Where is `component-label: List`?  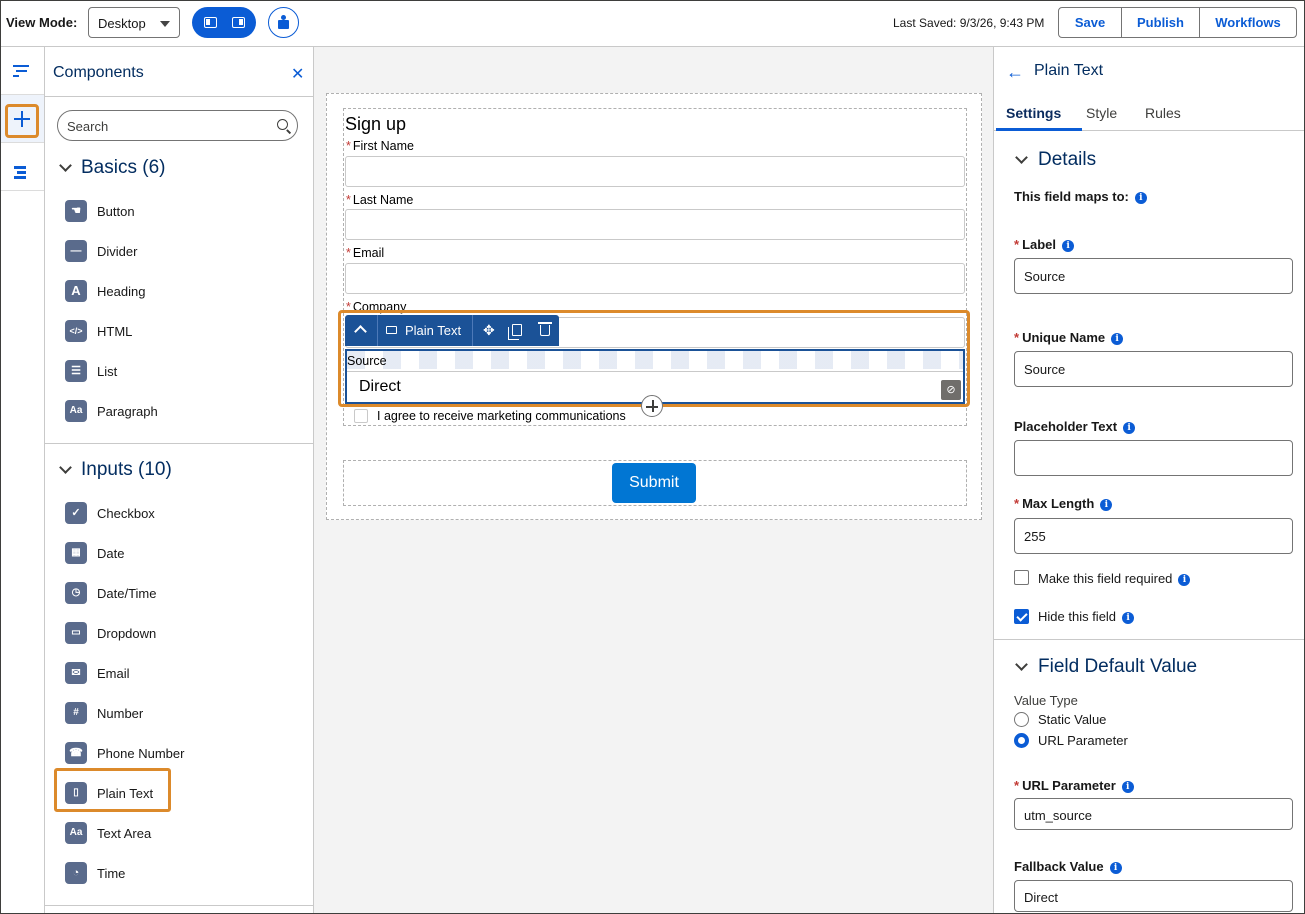
component-label: List is located at coordinates (107, 371).